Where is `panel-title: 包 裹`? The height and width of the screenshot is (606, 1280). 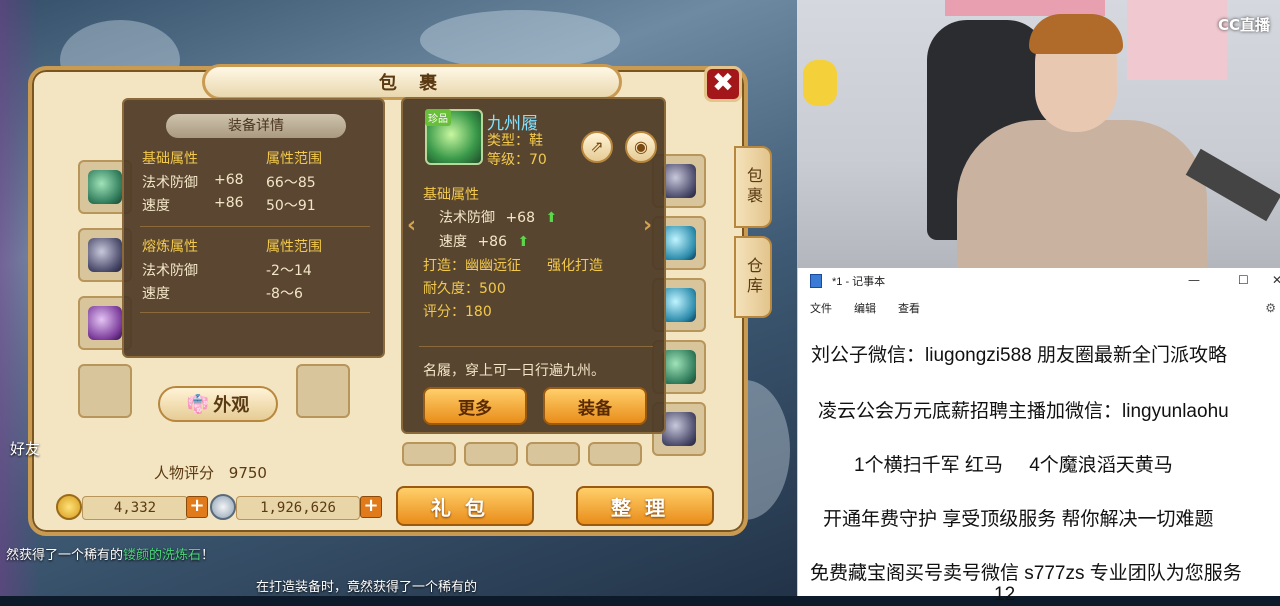 panel-title: 包 裹 is located at coordinates (412, 83).